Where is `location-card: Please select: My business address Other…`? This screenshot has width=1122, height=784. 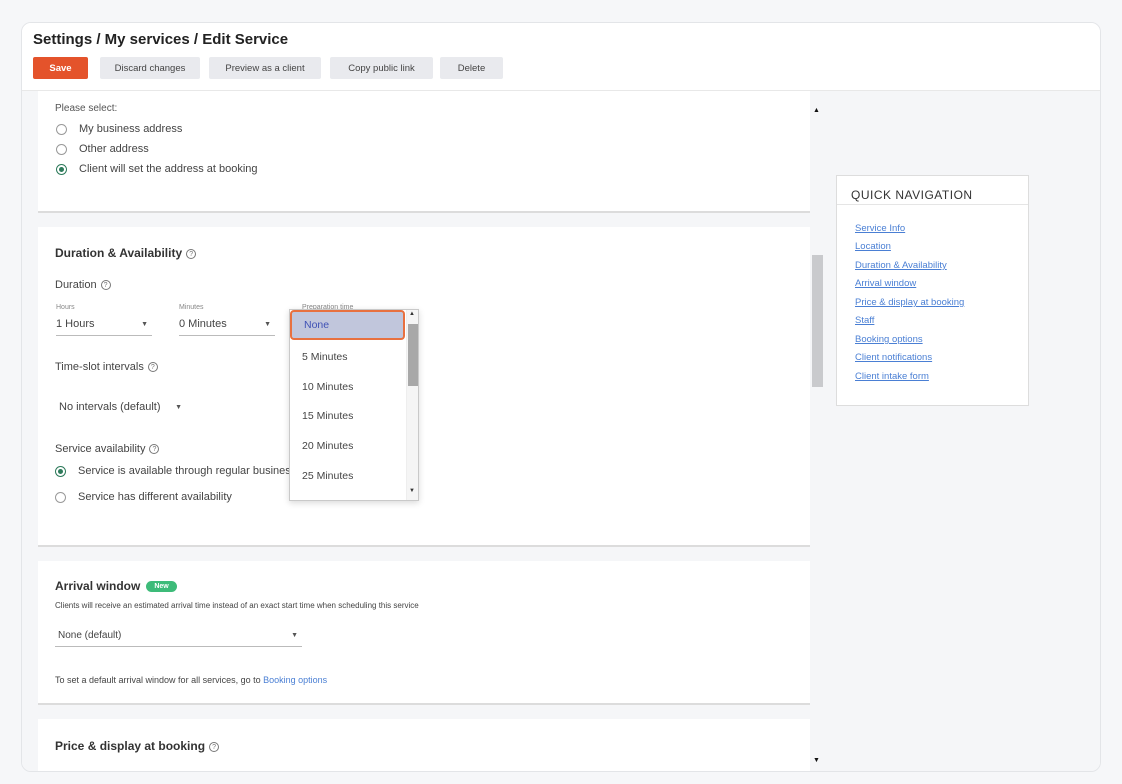 location-card: Please select: My business address Other… is located at coordinates (424, 152).